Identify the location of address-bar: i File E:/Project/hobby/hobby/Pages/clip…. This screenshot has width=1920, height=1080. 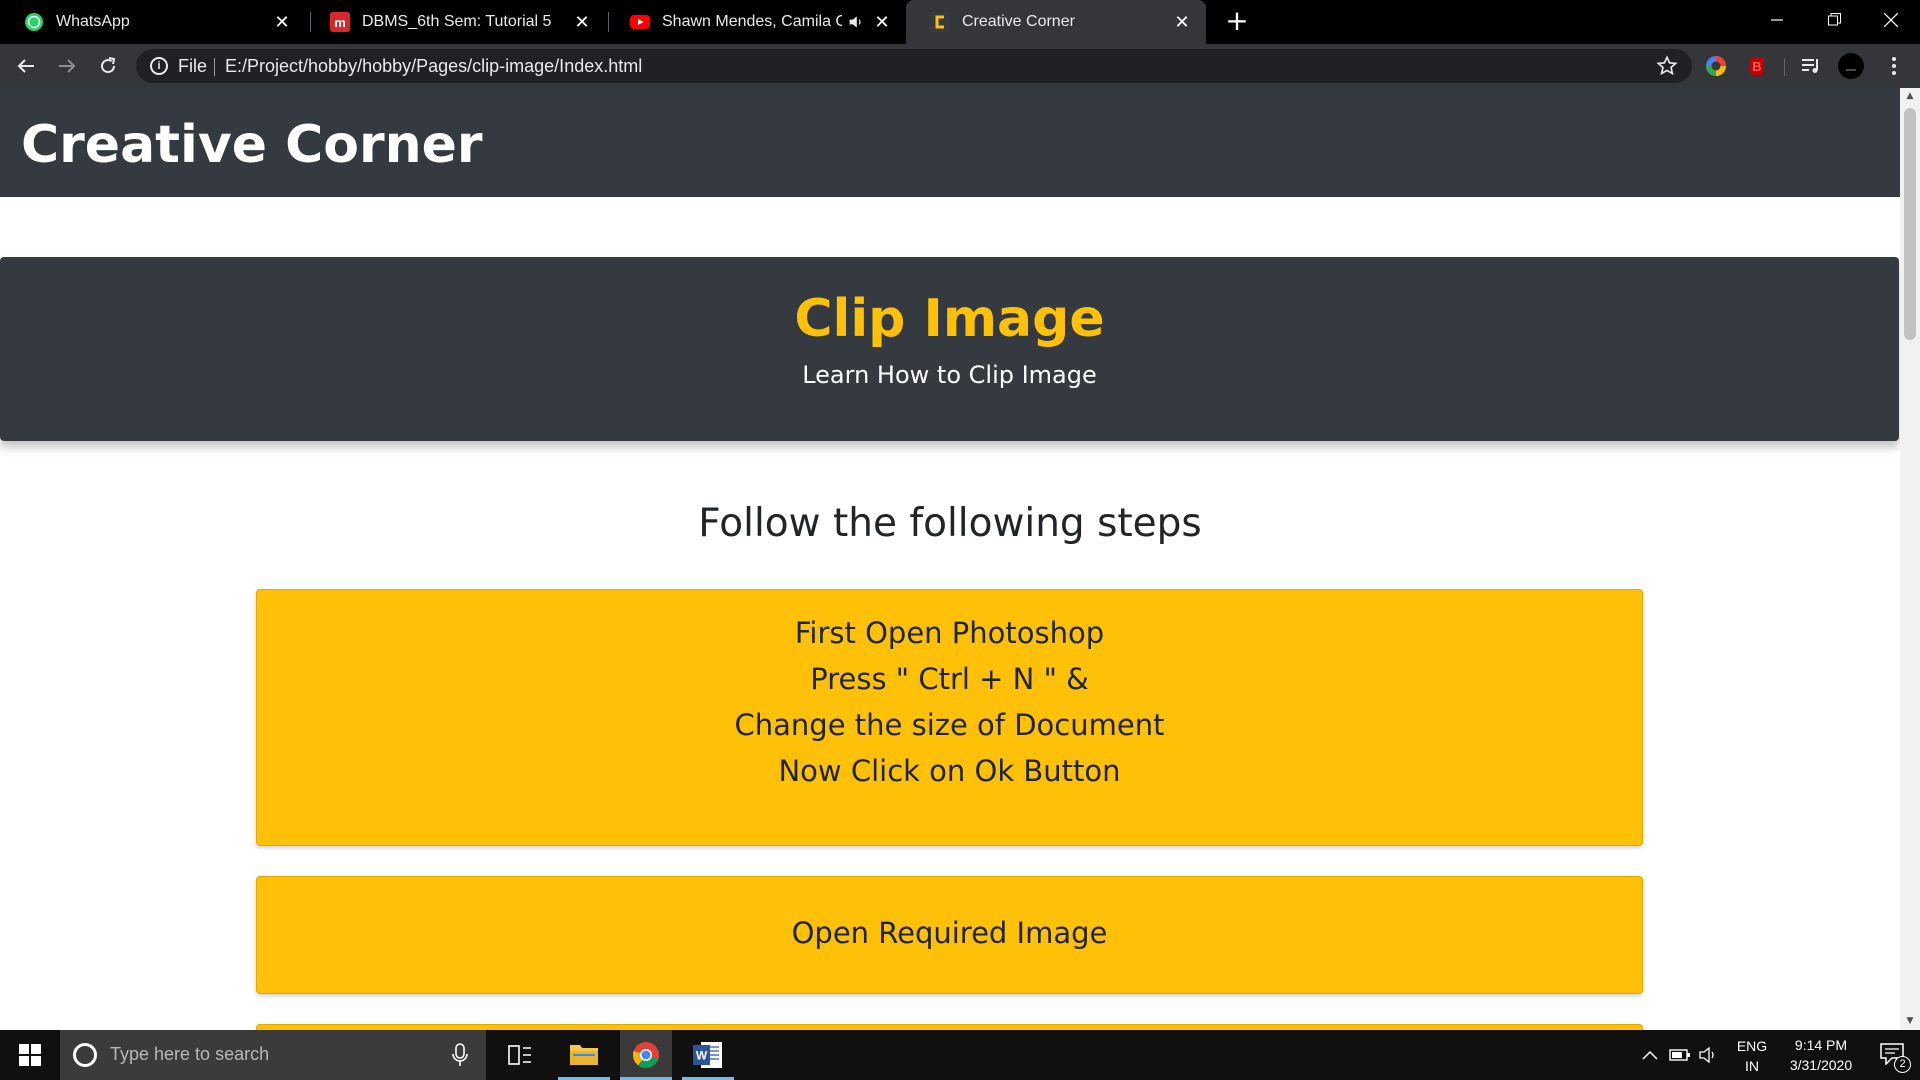
(914, 66).